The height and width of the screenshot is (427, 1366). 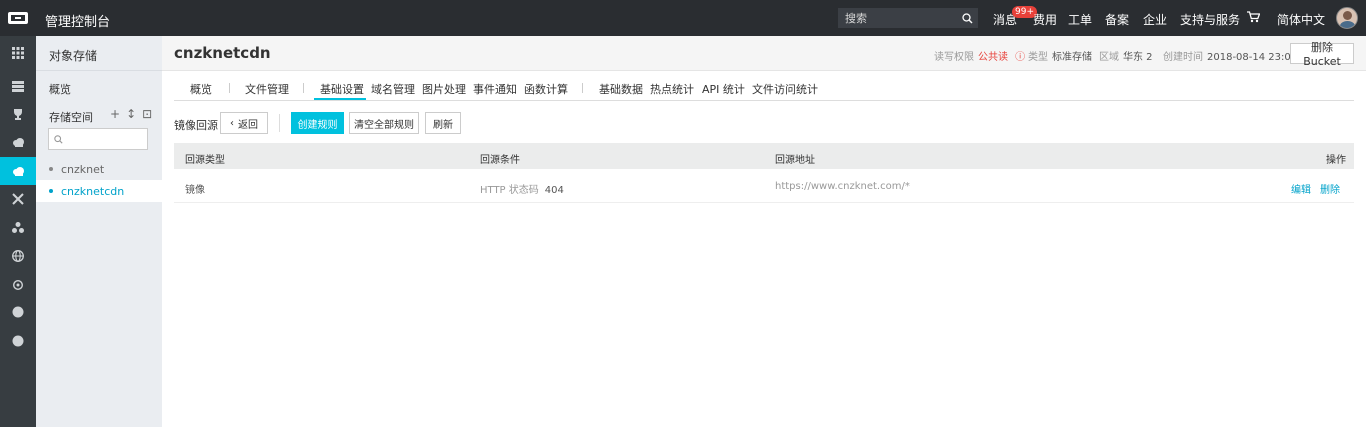 I want to click on nav-tickets: 工单, so click(x=1080, y=19).